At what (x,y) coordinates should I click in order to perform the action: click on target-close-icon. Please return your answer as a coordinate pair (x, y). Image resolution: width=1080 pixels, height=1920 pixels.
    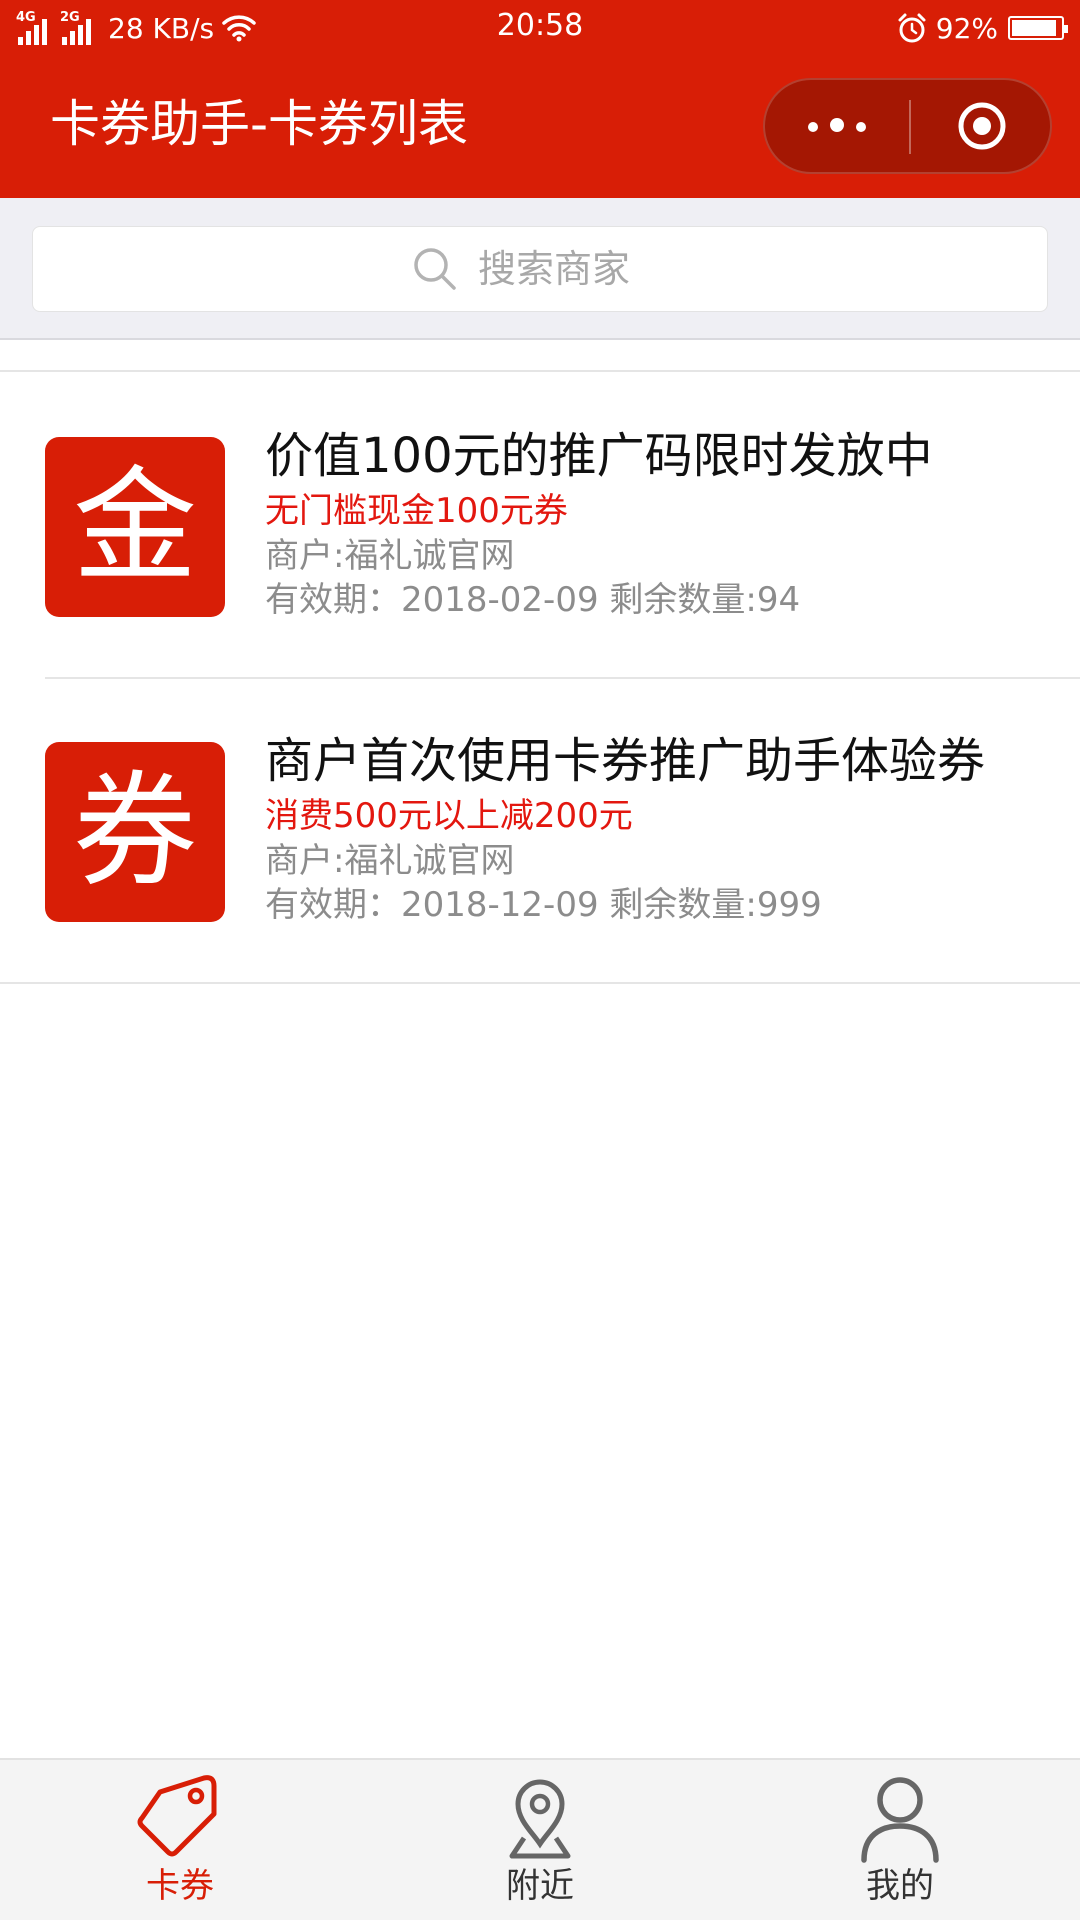
    Looking at the image, I should click on (981, 126).